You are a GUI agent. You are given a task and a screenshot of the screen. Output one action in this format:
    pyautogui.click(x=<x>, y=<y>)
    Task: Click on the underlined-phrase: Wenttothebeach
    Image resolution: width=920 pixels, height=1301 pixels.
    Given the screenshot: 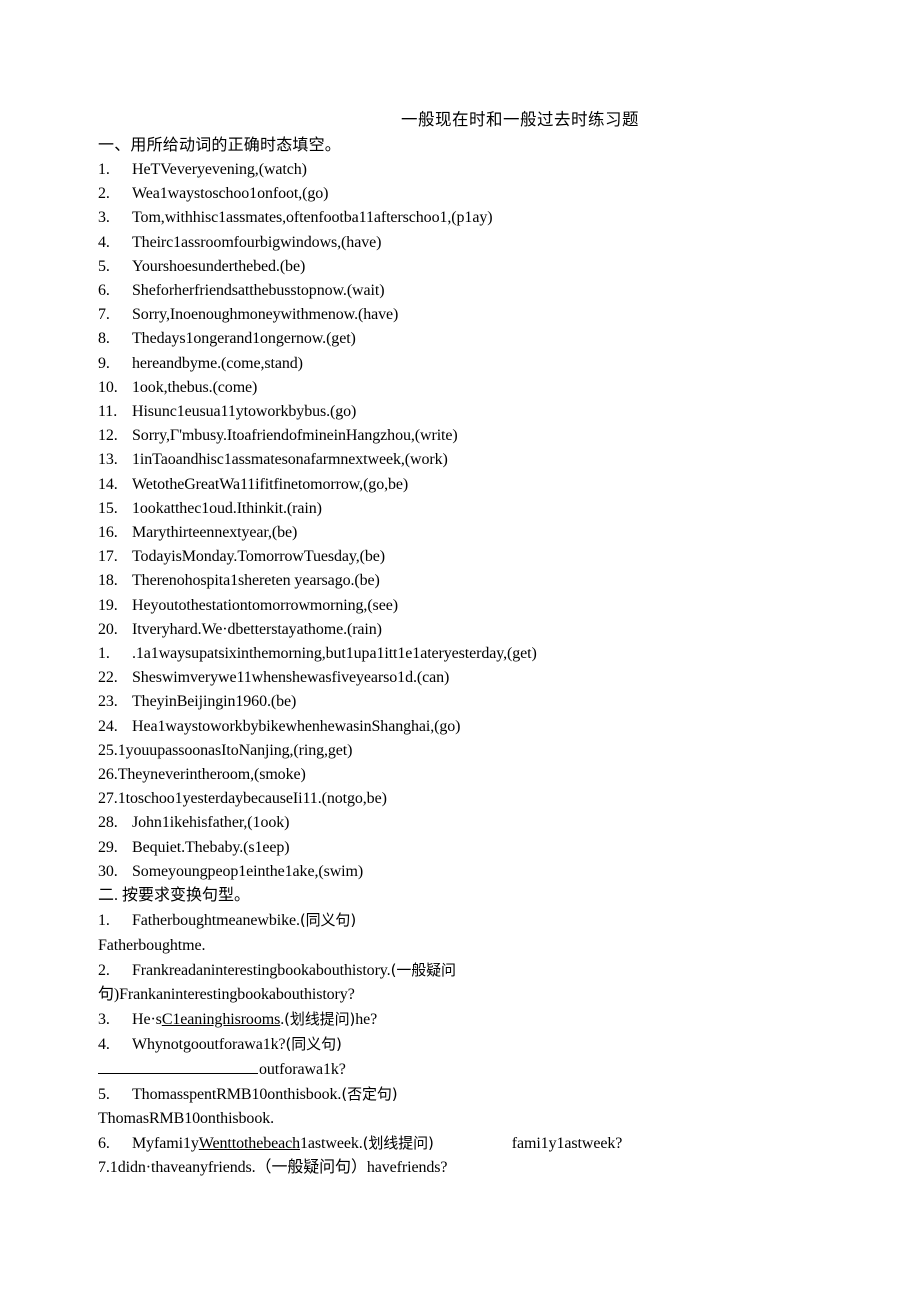 What is the action you would take?
    pyautogui.click(x=249, y=1144)
    